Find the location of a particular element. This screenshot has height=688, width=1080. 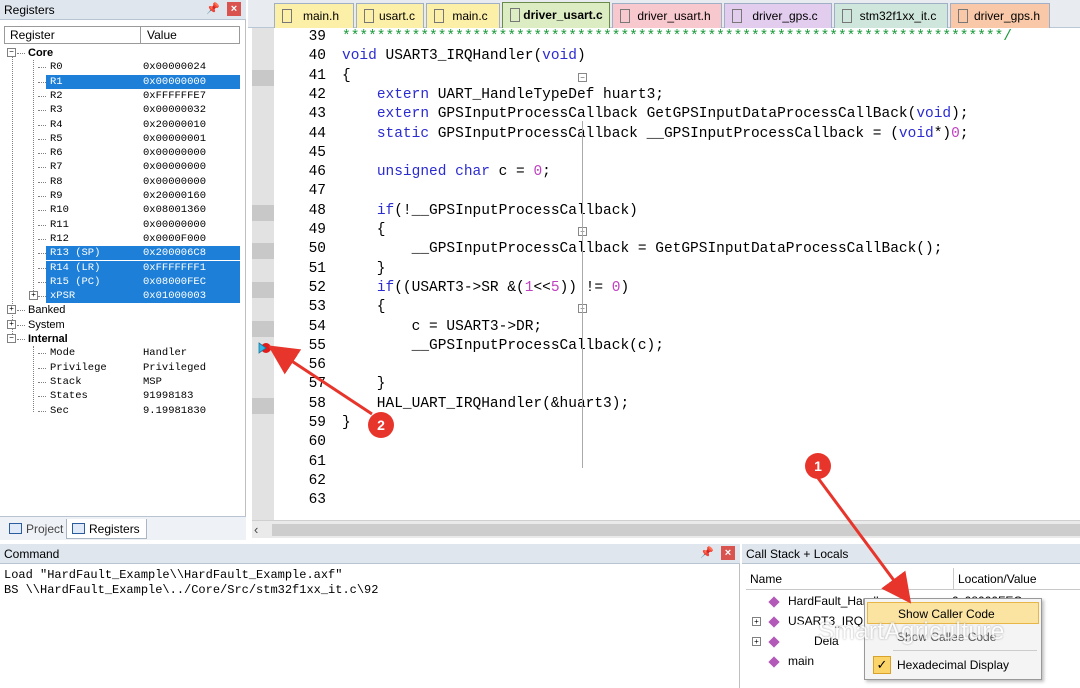

annotation-badge-1: 1 is located at coordinates (818, 466).